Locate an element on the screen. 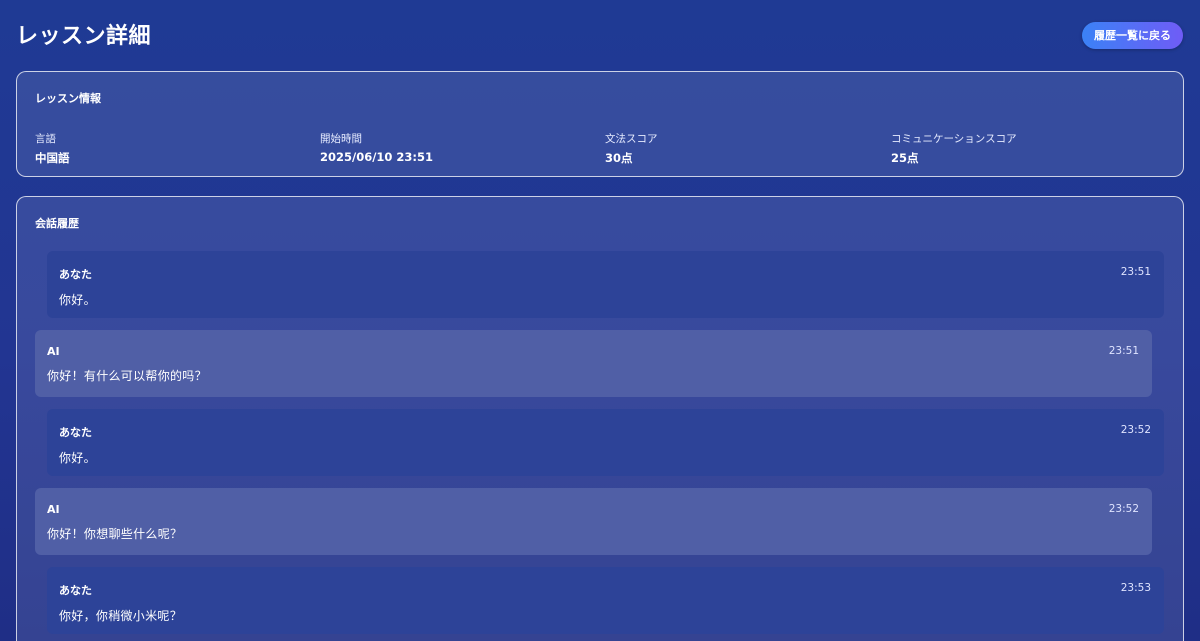  message-text: 你好，你稍微小米呢？ is located at coordinates (121, 616).